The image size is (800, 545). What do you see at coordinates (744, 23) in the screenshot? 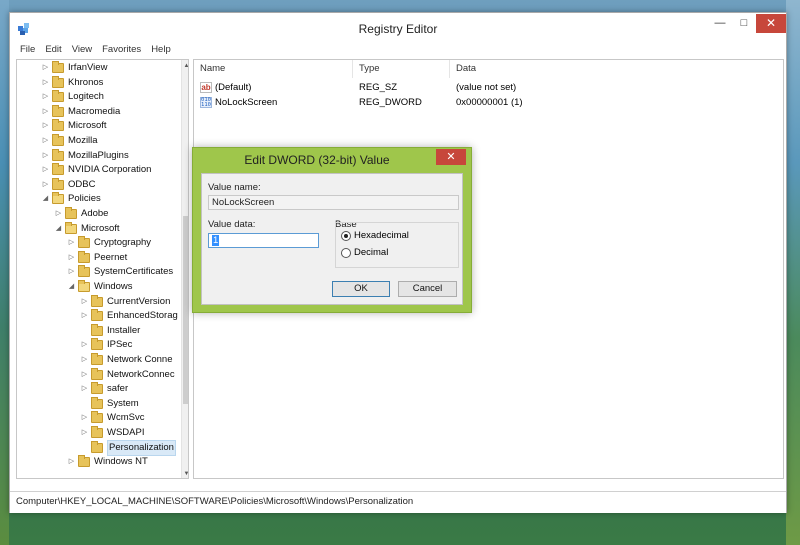
I see `maximize-button: □` at bounding box center [744, 23].